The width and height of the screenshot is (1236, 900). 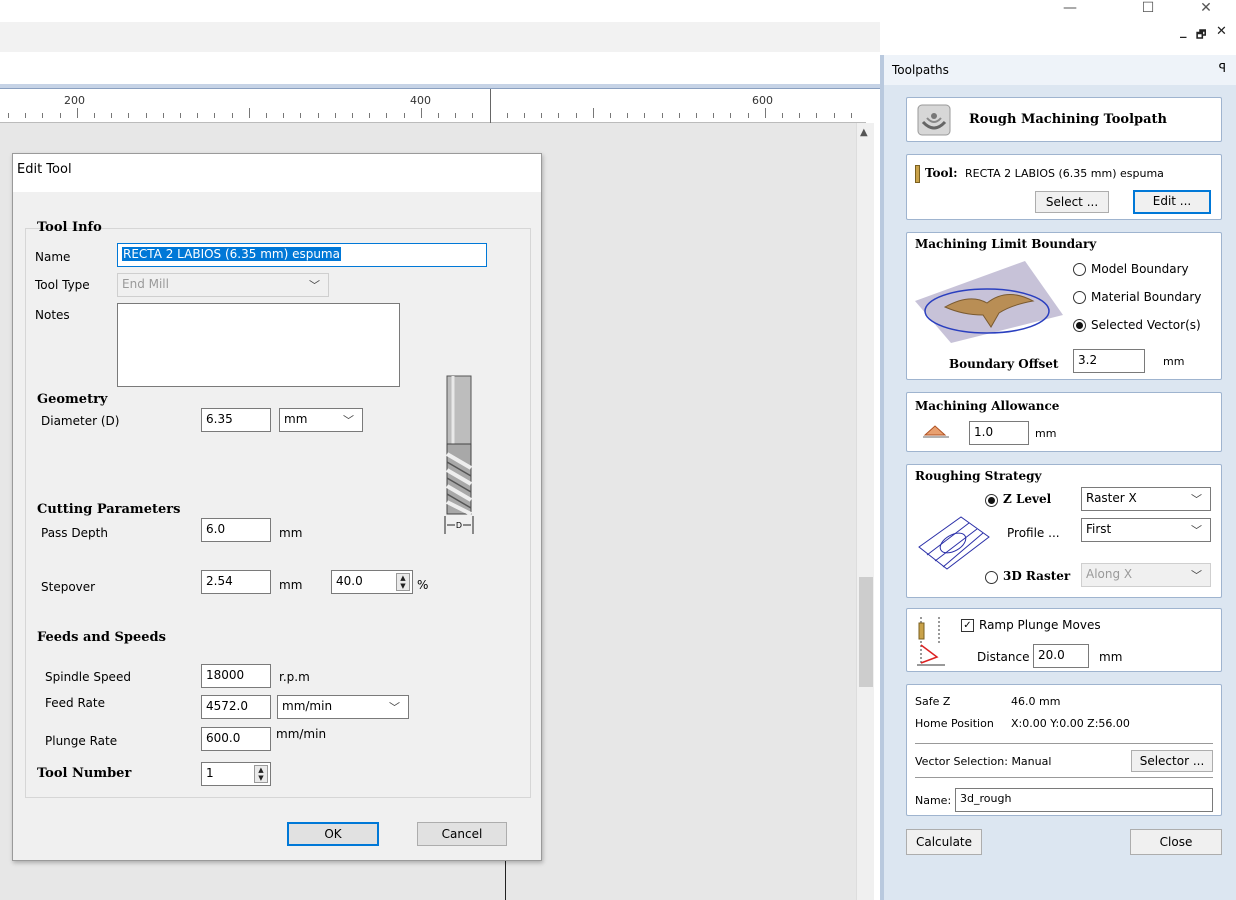 What do you see at coordinates (490, 106) in the screenshot?
I see `ruler-divider` at bounding box center [490, 106].